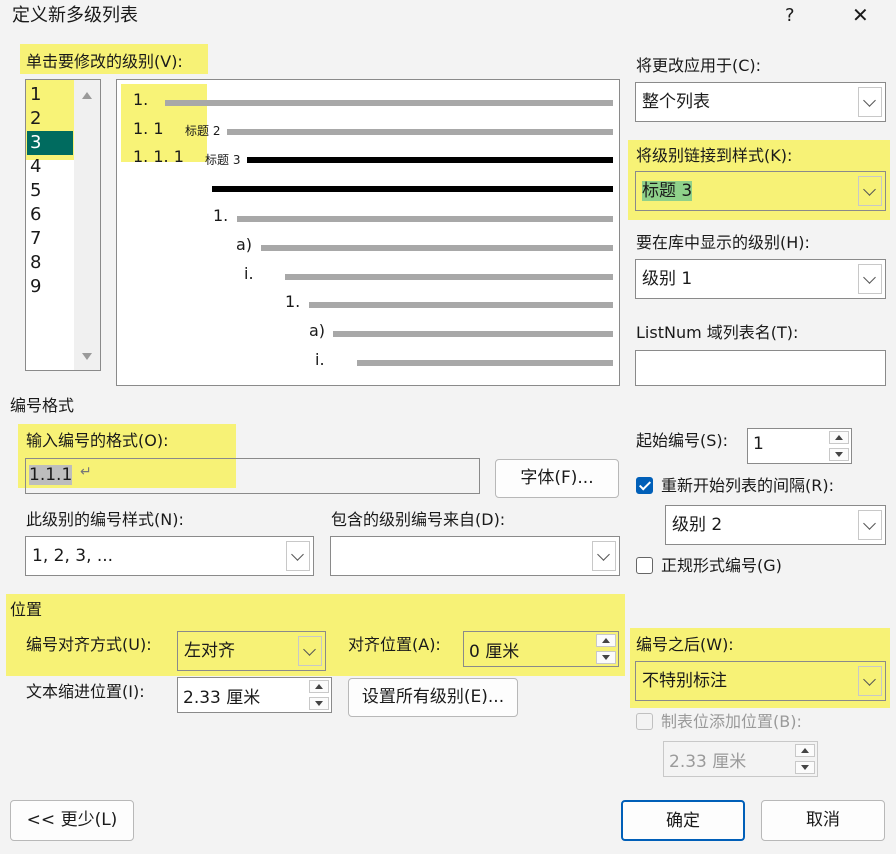 The width and height of the screenshot is (896, 854). What do you see at coordinates (747, 485) in the screenshot?
I see `restart-label: 重新开始列表的间隔(R):` at bounding box center [747, 485].